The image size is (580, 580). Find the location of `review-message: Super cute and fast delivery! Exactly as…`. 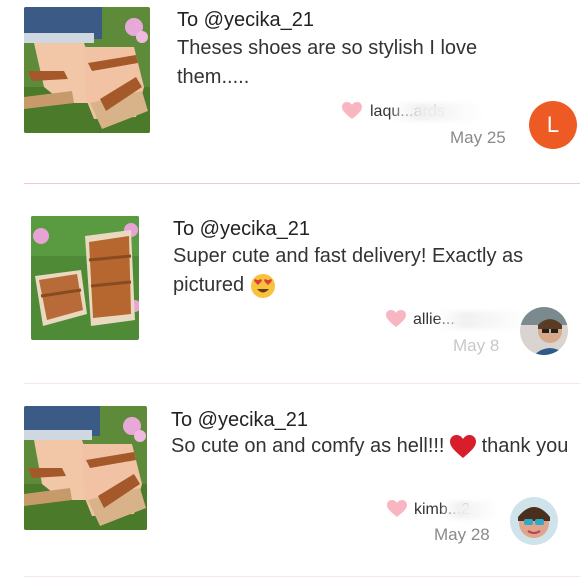

review-message: Super cute and fast delivery! Exactly as… is located at coordinates (368, 271).